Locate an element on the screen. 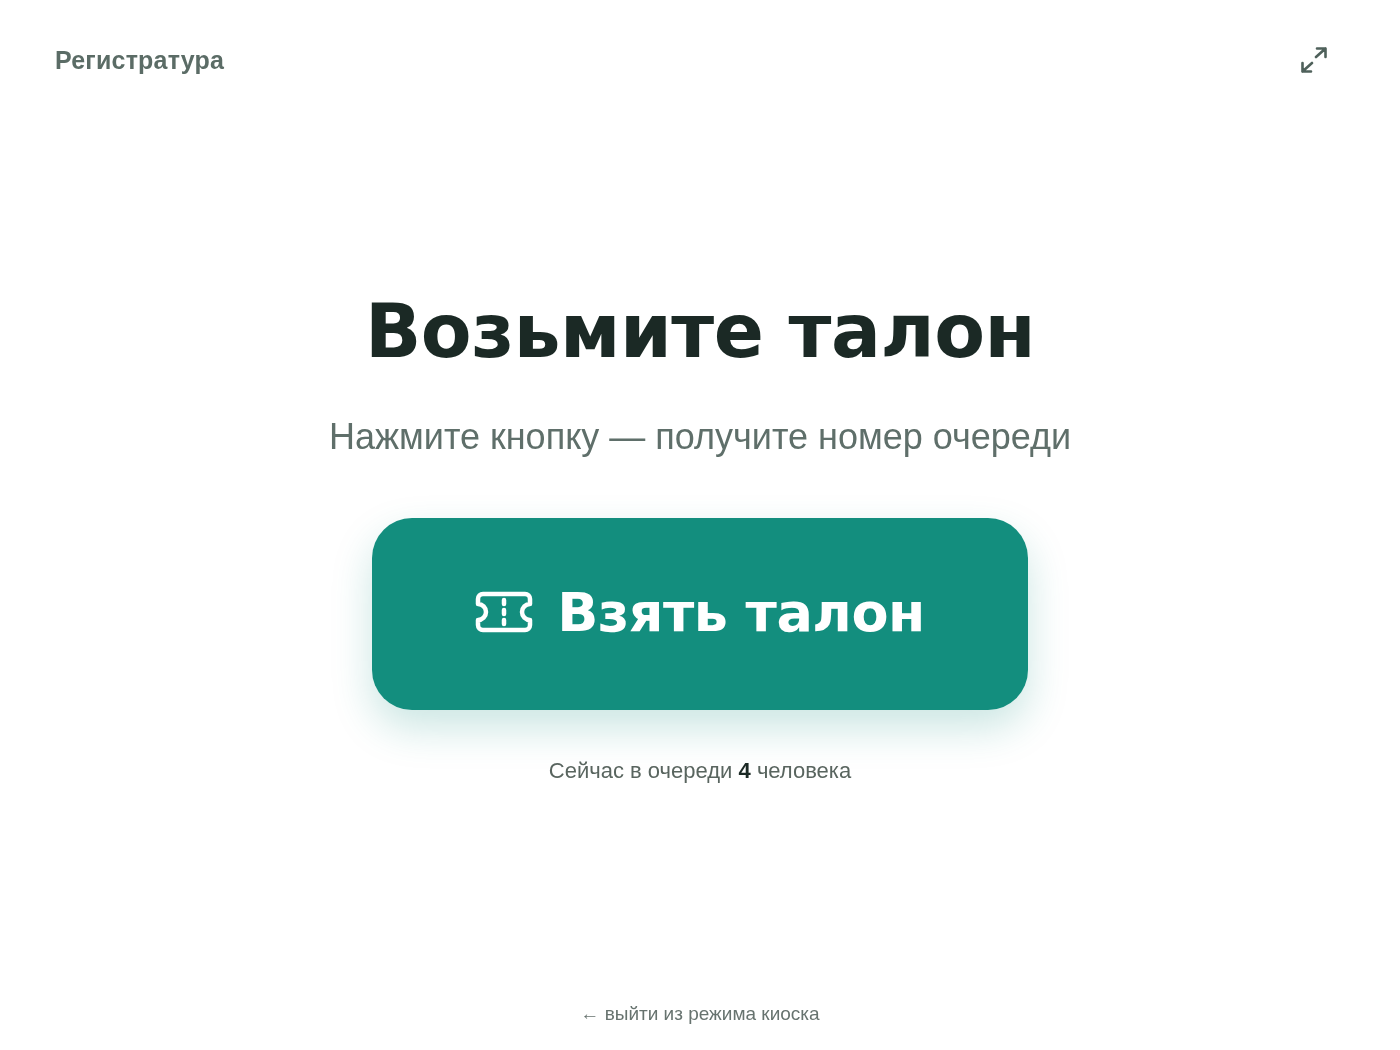 This screenshot has width=1400, height=1050. queue-count-text: Сейчас в очереди 4 человека is located at coordinates (700, 771).